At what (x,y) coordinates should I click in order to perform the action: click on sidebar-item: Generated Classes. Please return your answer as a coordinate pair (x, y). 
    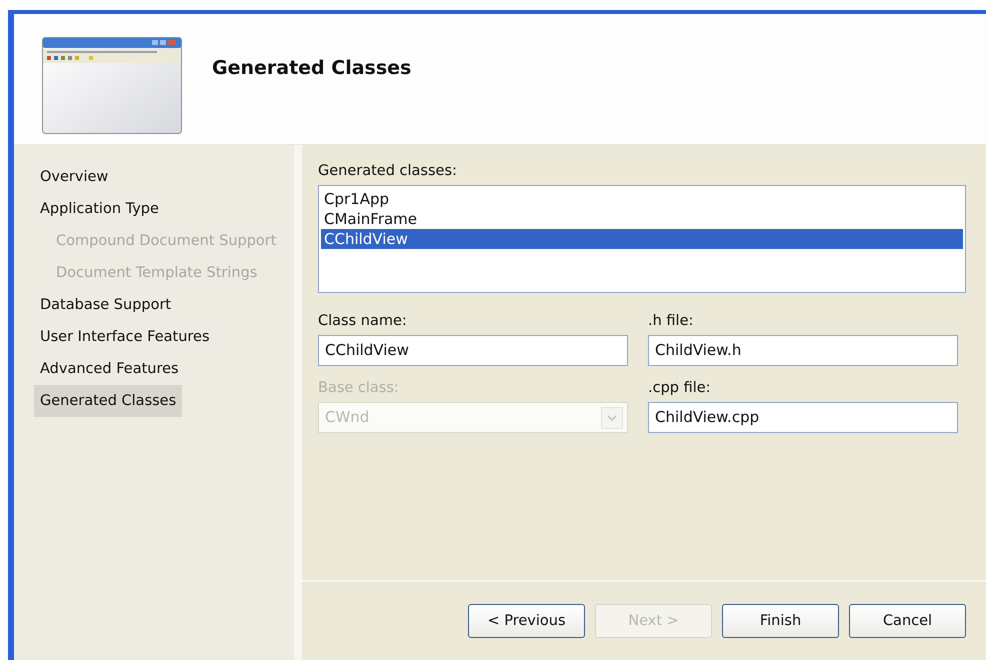
    Looking at the image, I should click on (108, 401).